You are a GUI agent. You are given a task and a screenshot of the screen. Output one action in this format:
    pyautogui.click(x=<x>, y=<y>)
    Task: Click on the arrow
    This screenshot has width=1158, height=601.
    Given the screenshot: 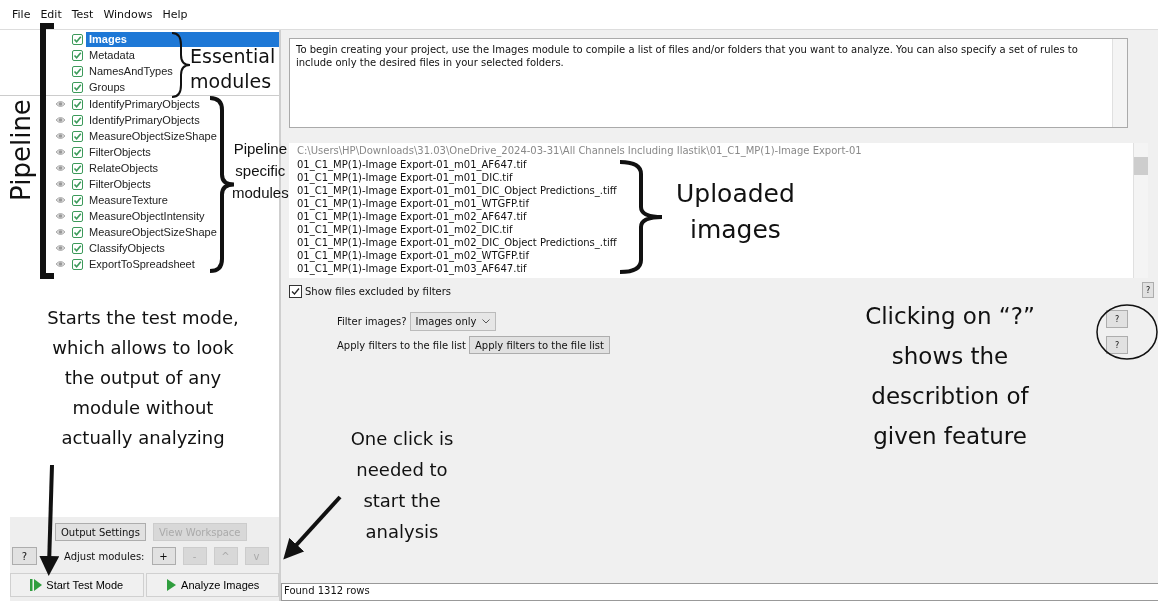 What is the action you would take?
    pyautogui.click(x=312, y=527)
    